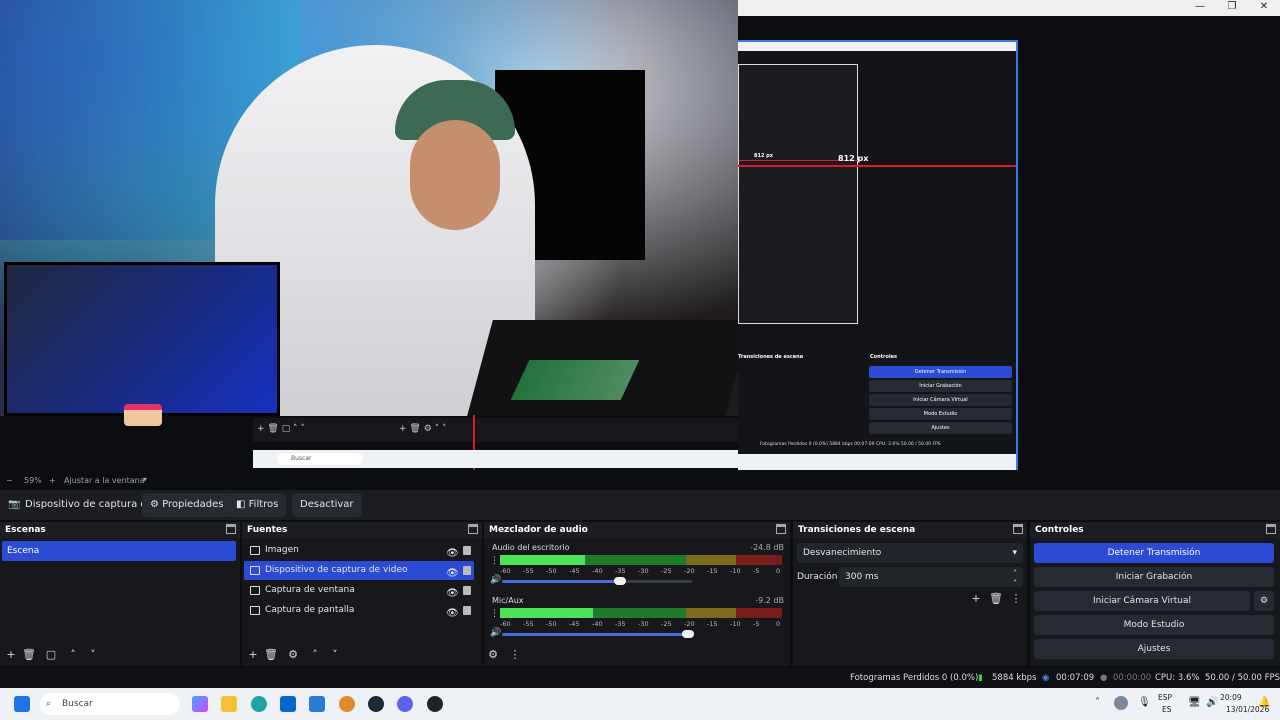 Image resolution: width=1280 pixels, height=720 pixels. What do you see at coordinates (200, 704) in the screenshot?
I see `copilot-icon` at bounding box center [200, 704].